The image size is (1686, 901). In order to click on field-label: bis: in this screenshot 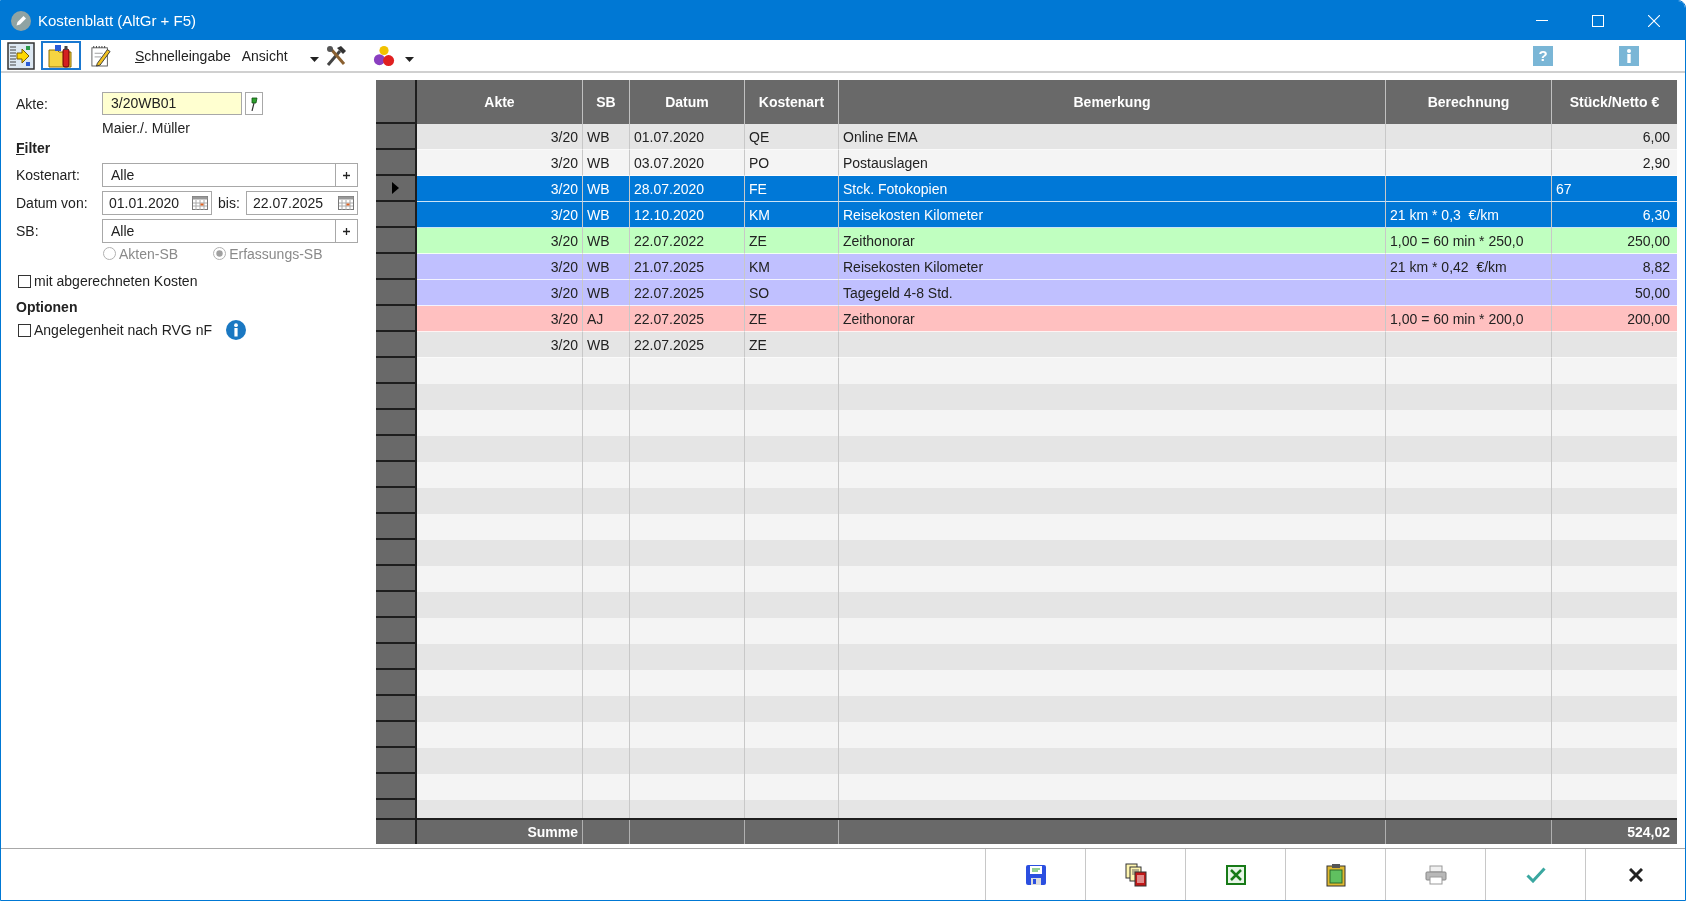, I will do `click(229, 203)`.